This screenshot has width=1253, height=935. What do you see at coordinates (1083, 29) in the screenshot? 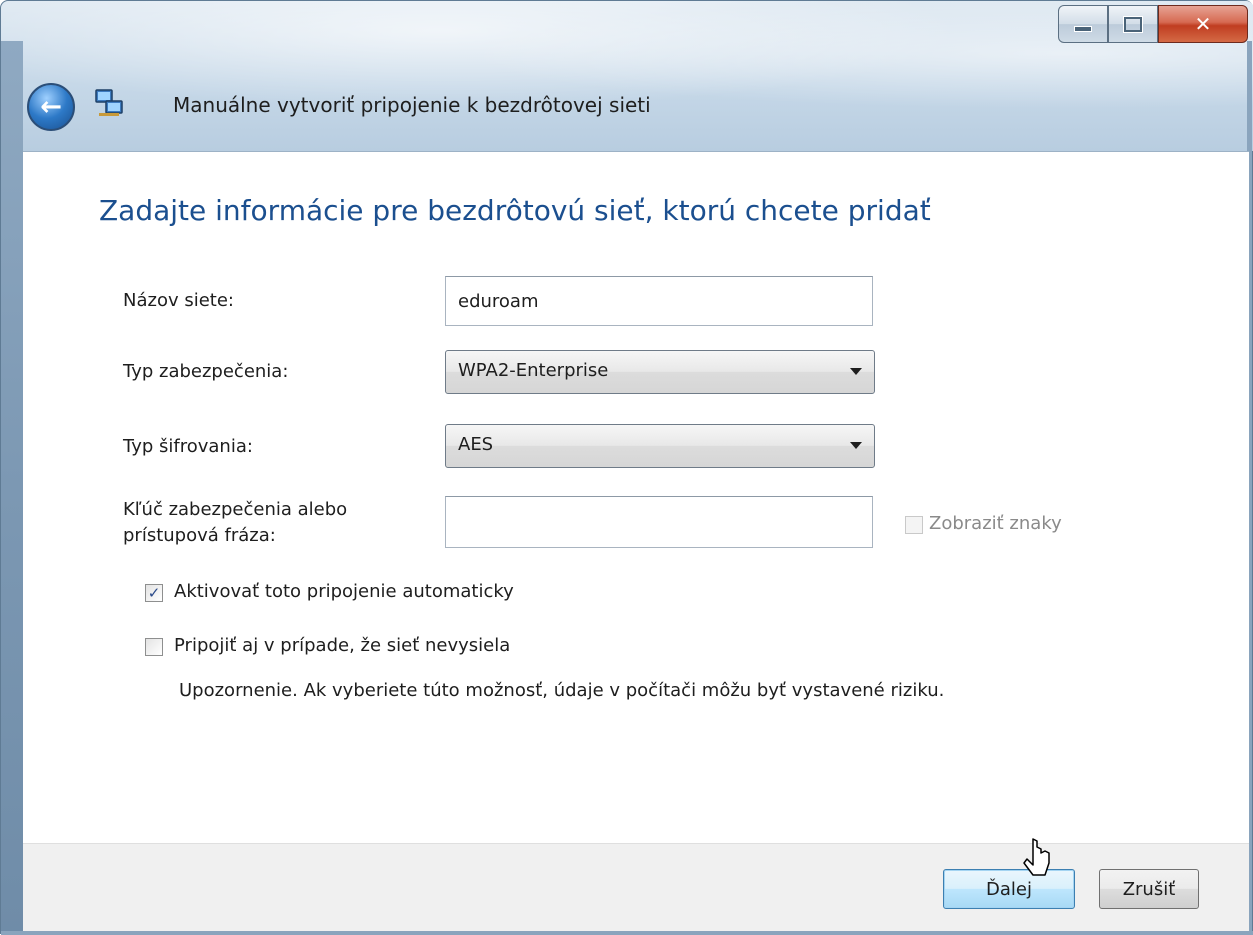
I see `minimize-icon` at bounding box center [1083, 29].